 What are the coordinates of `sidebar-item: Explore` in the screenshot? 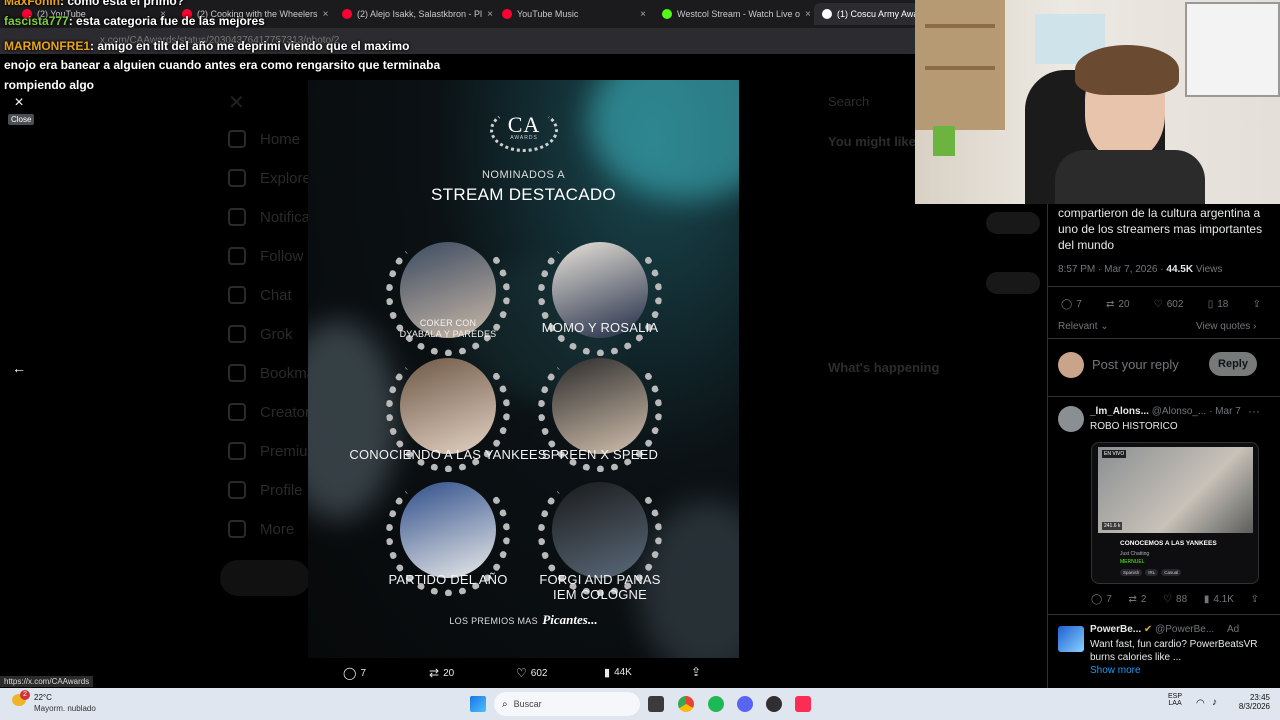 It's located at (269, 178).